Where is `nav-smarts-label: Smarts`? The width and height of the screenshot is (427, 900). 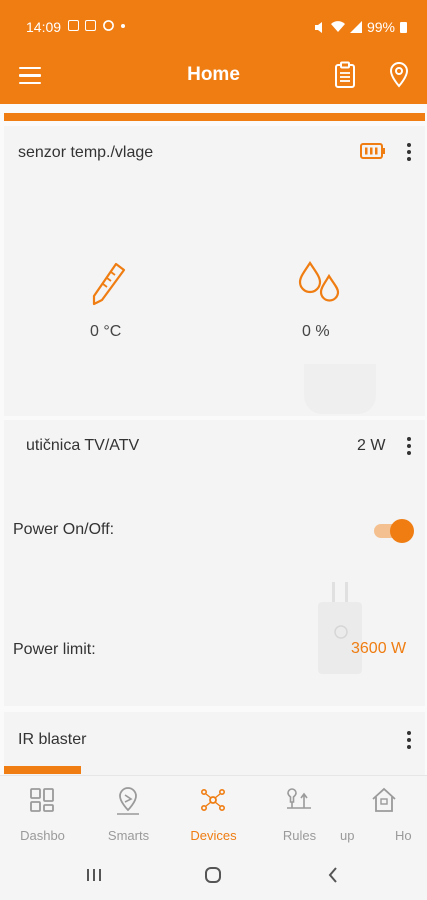 nav-smarts-label: Smarts is located at coordinates (128, 835).